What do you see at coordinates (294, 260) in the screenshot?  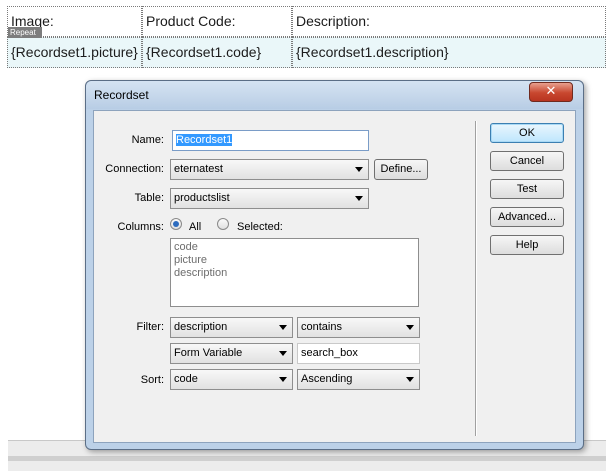 I see `column-item: picture` at bounding box center [294, 260].